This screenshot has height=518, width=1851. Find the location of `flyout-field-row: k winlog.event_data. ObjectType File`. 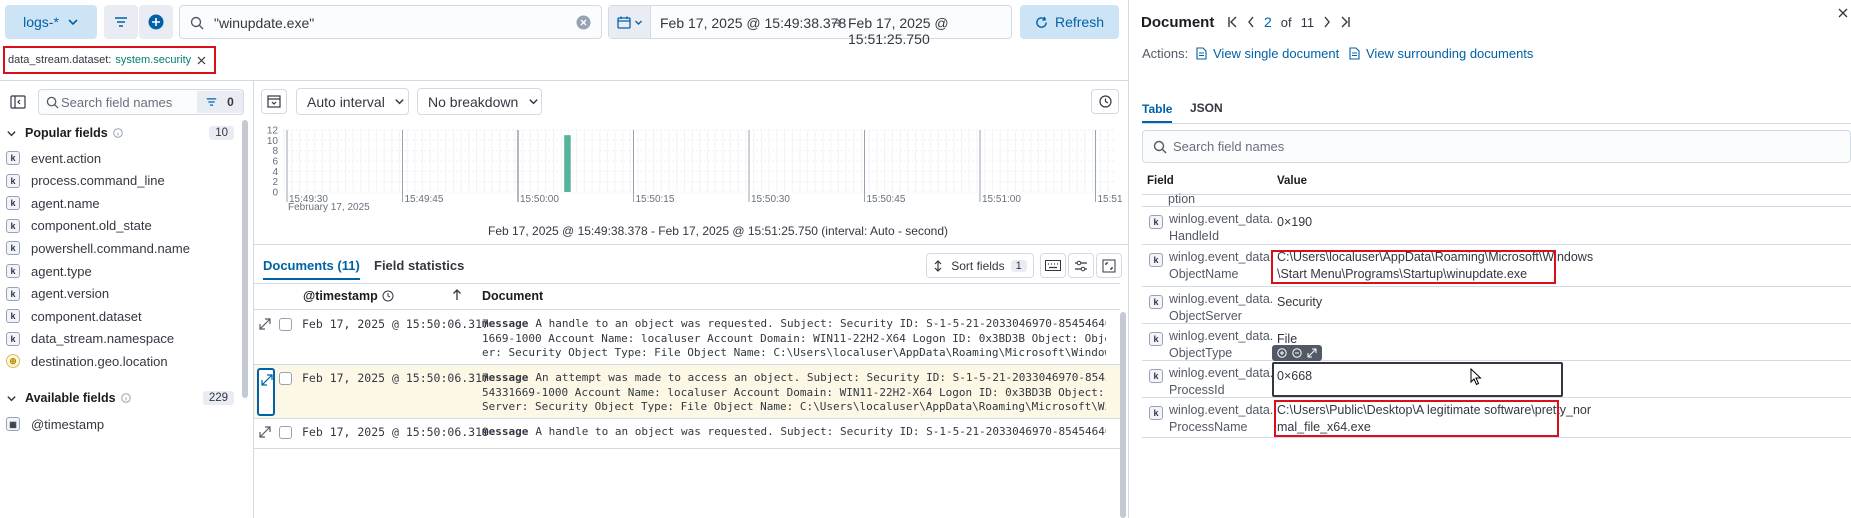

flyout-field-row: k winlog.event_data. ObjectType File is located at coordinates (1496, 342).